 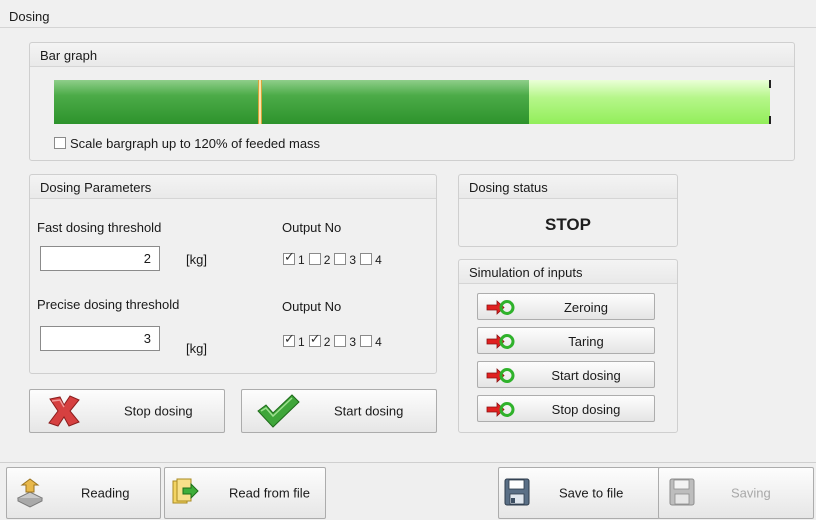 I want to click on dosing-parameters-title: Dosing Parameters, so click(x=233, y=187).